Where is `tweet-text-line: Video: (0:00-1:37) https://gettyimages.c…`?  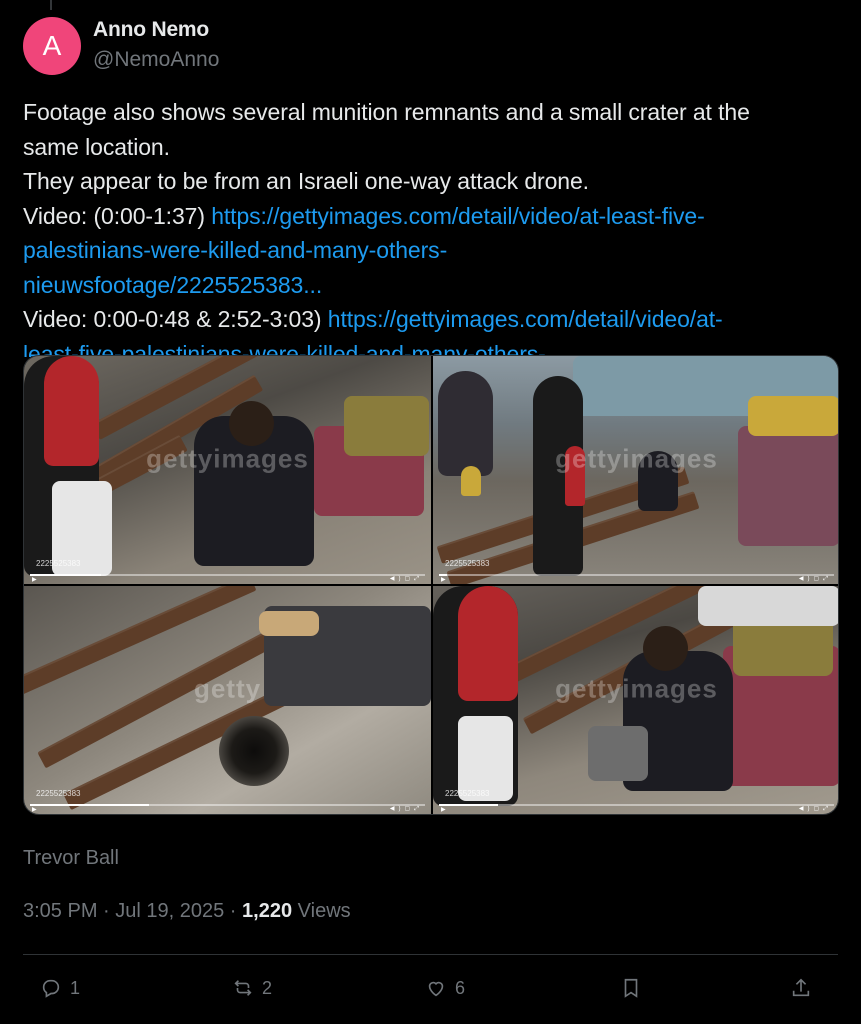
tweet-text-line: Video: (0:00-1:37) https://gettyimages.c… is located at coordinates (430, 216).